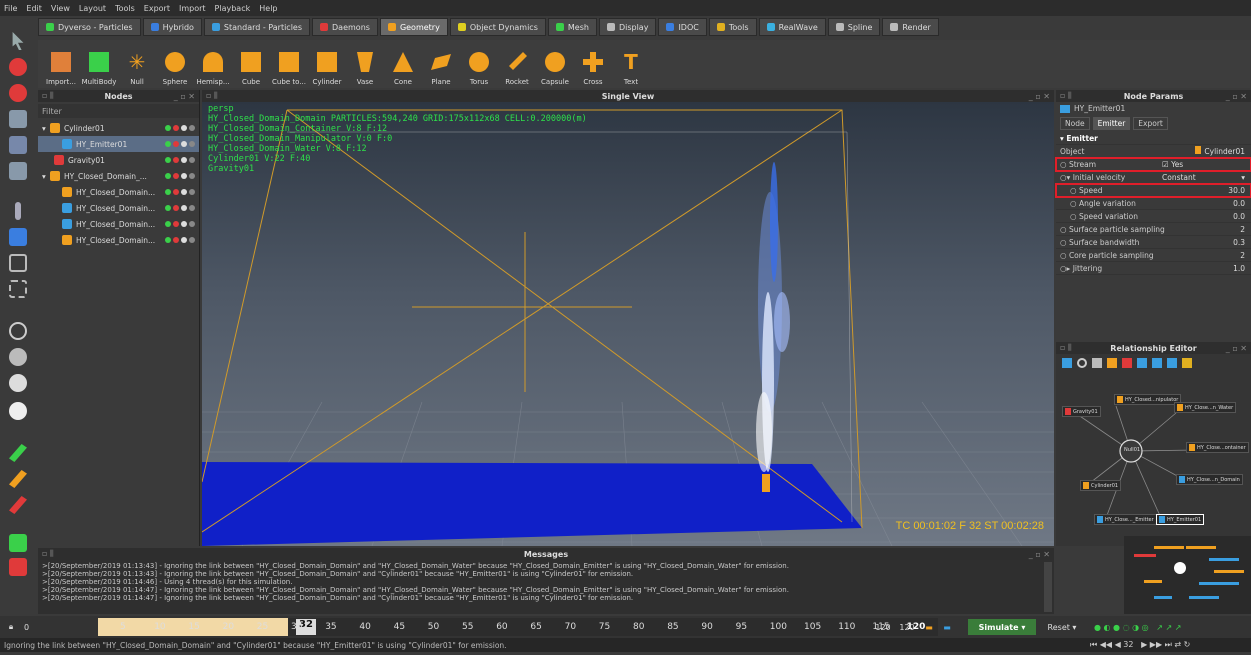 The height and width of the screenshot is (655, 1251). Describe the element at coordinates (1153, 151) in the screenshot. I see `param-object: Object Cylinder01` at that location.